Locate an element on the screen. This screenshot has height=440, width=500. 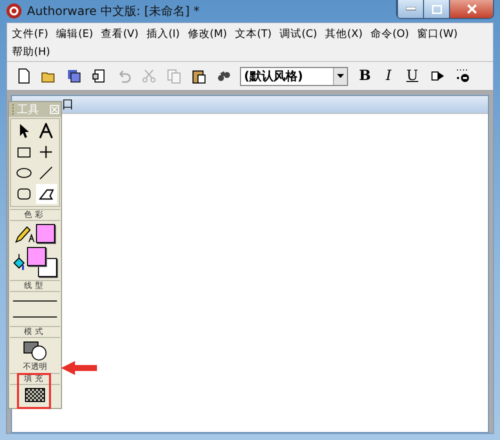
crosshair-icon is located at coordinates (46, 152).